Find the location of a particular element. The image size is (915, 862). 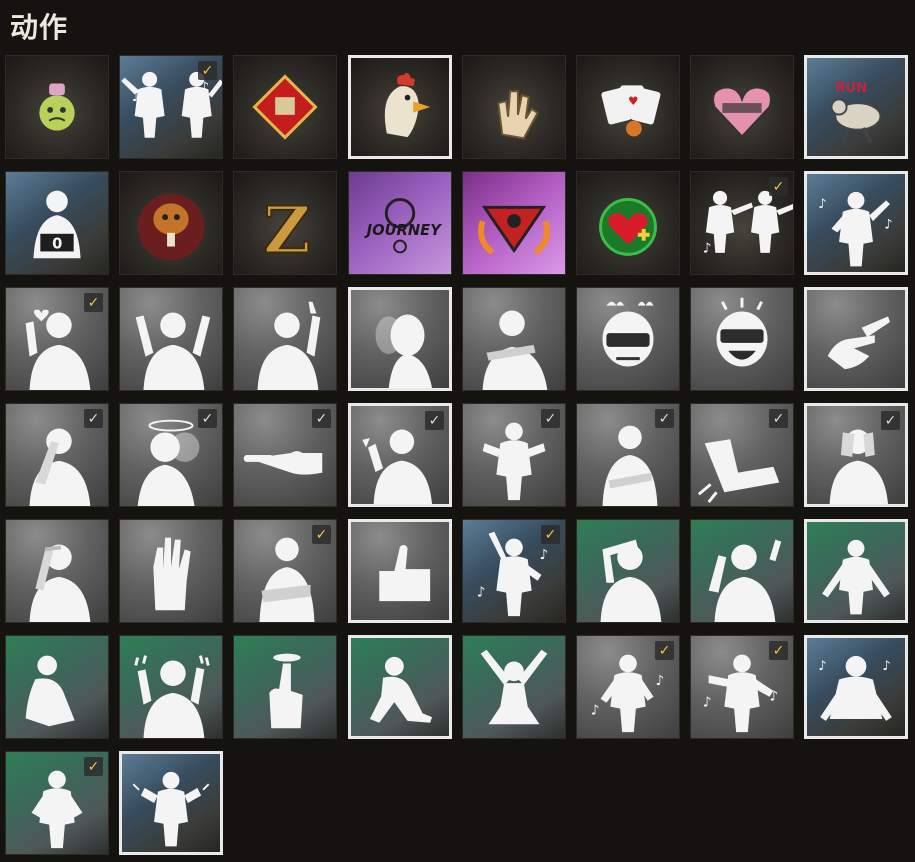

page-title: 动作 is located at coordinates (39, 27).